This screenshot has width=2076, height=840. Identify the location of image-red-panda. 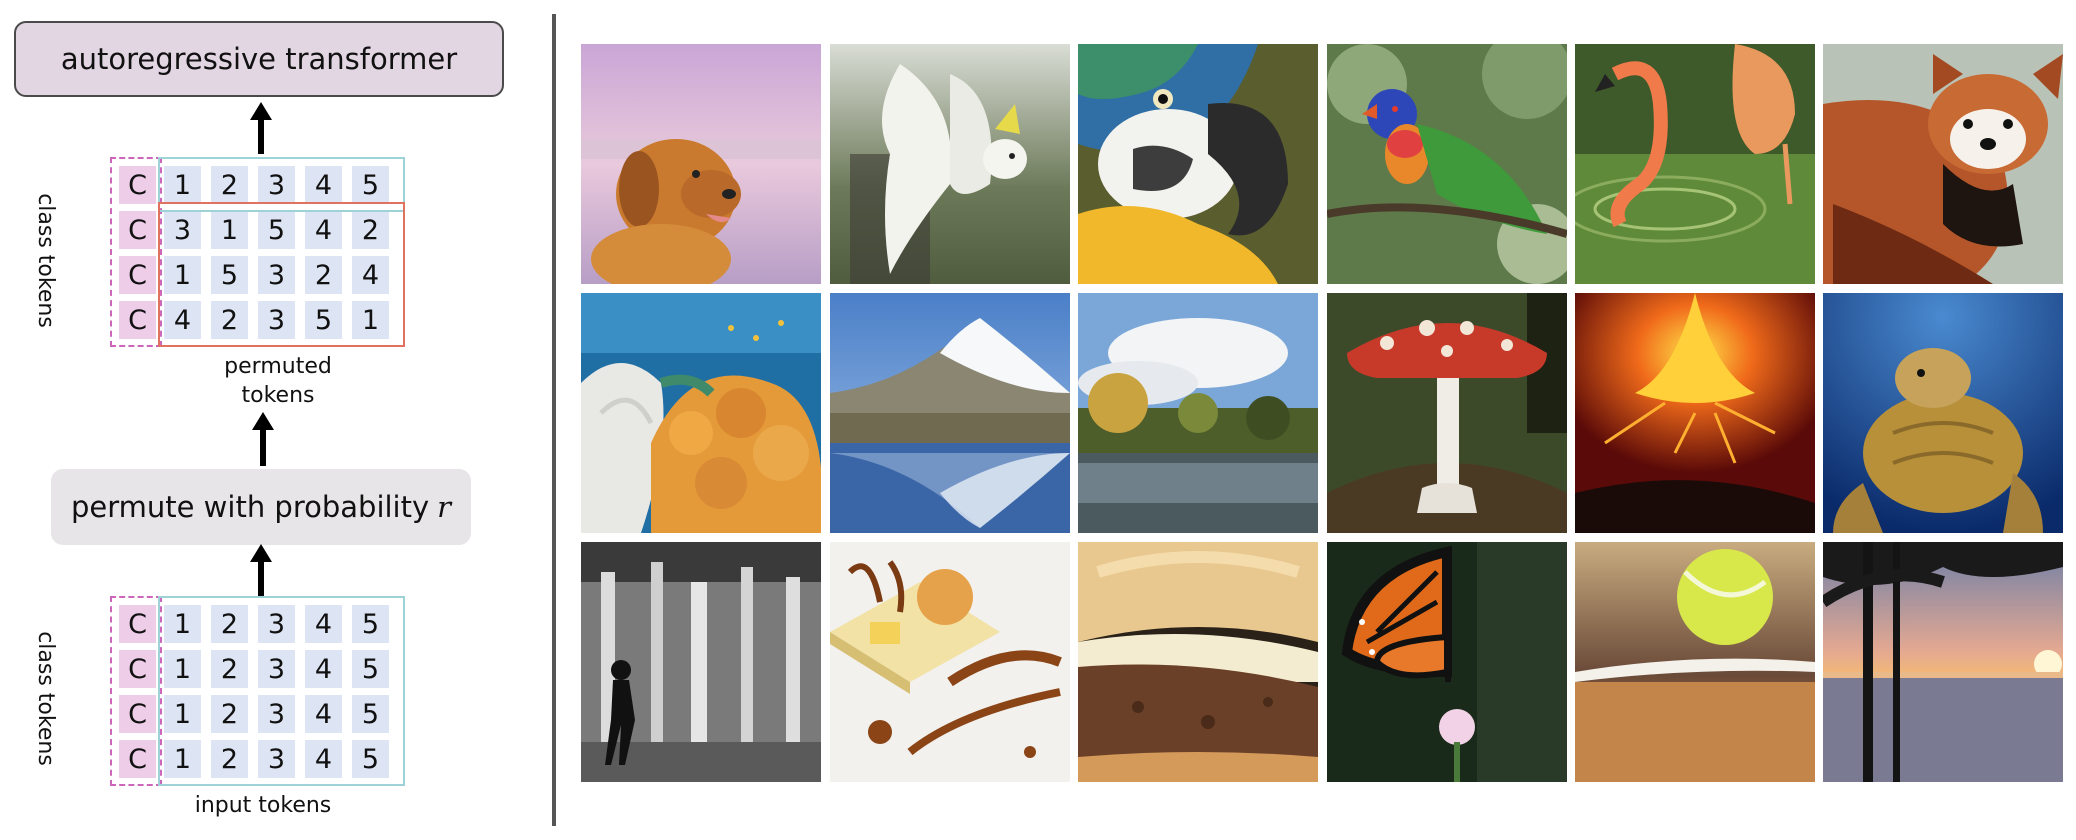
(1943, 164).